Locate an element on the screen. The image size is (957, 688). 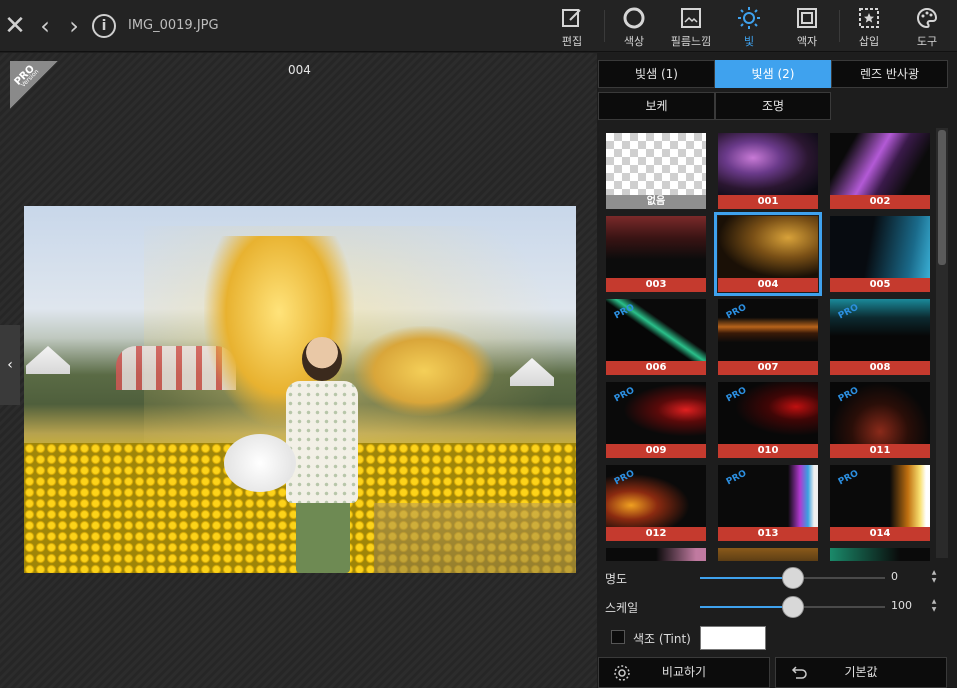
tool-feel-button: 필름느낌 is located at coordinates (691, 27).